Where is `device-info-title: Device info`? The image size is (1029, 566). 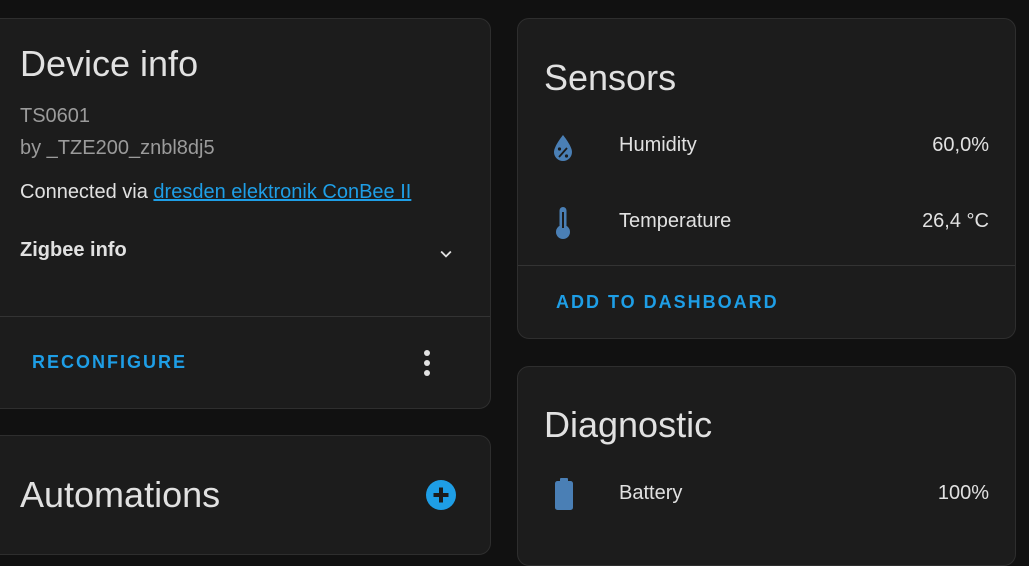
device-info-title: Device info is located at coordinates (109, 63).